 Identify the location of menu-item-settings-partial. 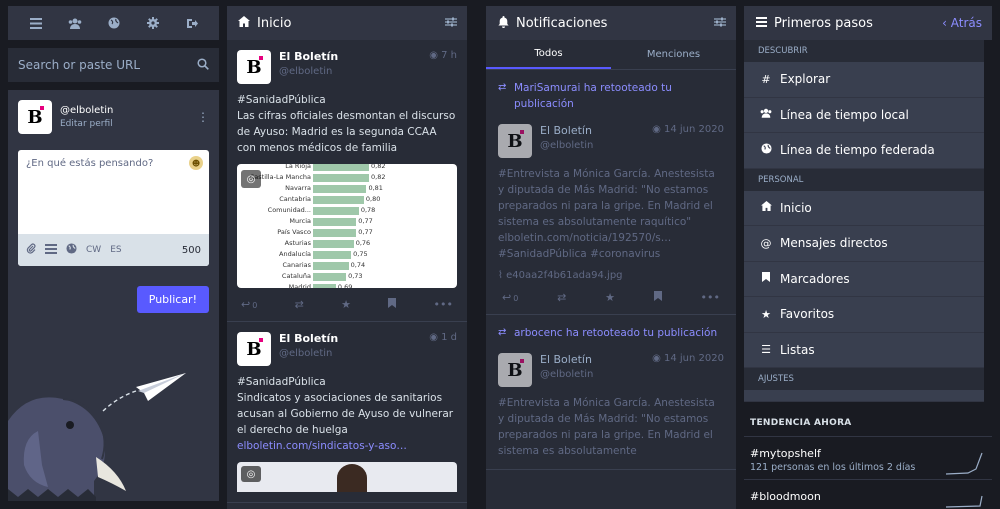
(864, 396).